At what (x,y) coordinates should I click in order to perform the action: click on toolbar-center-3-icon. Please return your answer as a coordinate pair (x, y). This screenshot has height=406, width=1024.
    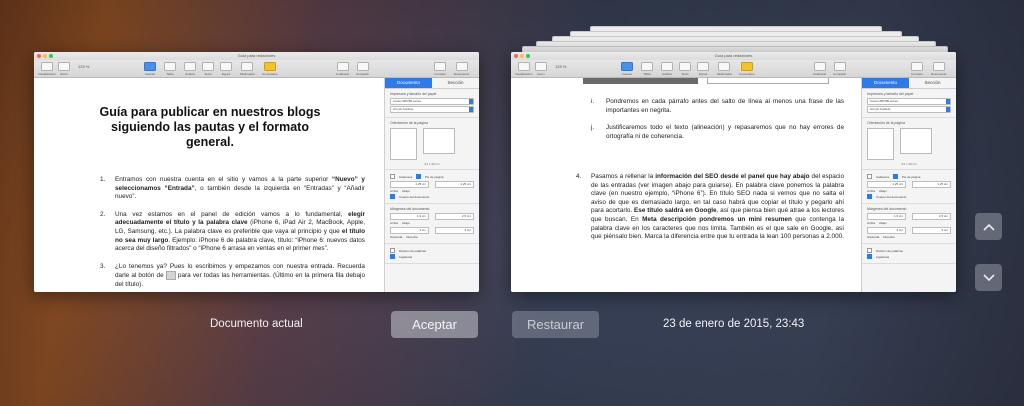
    Looking at the image, I should click on (685, 66).